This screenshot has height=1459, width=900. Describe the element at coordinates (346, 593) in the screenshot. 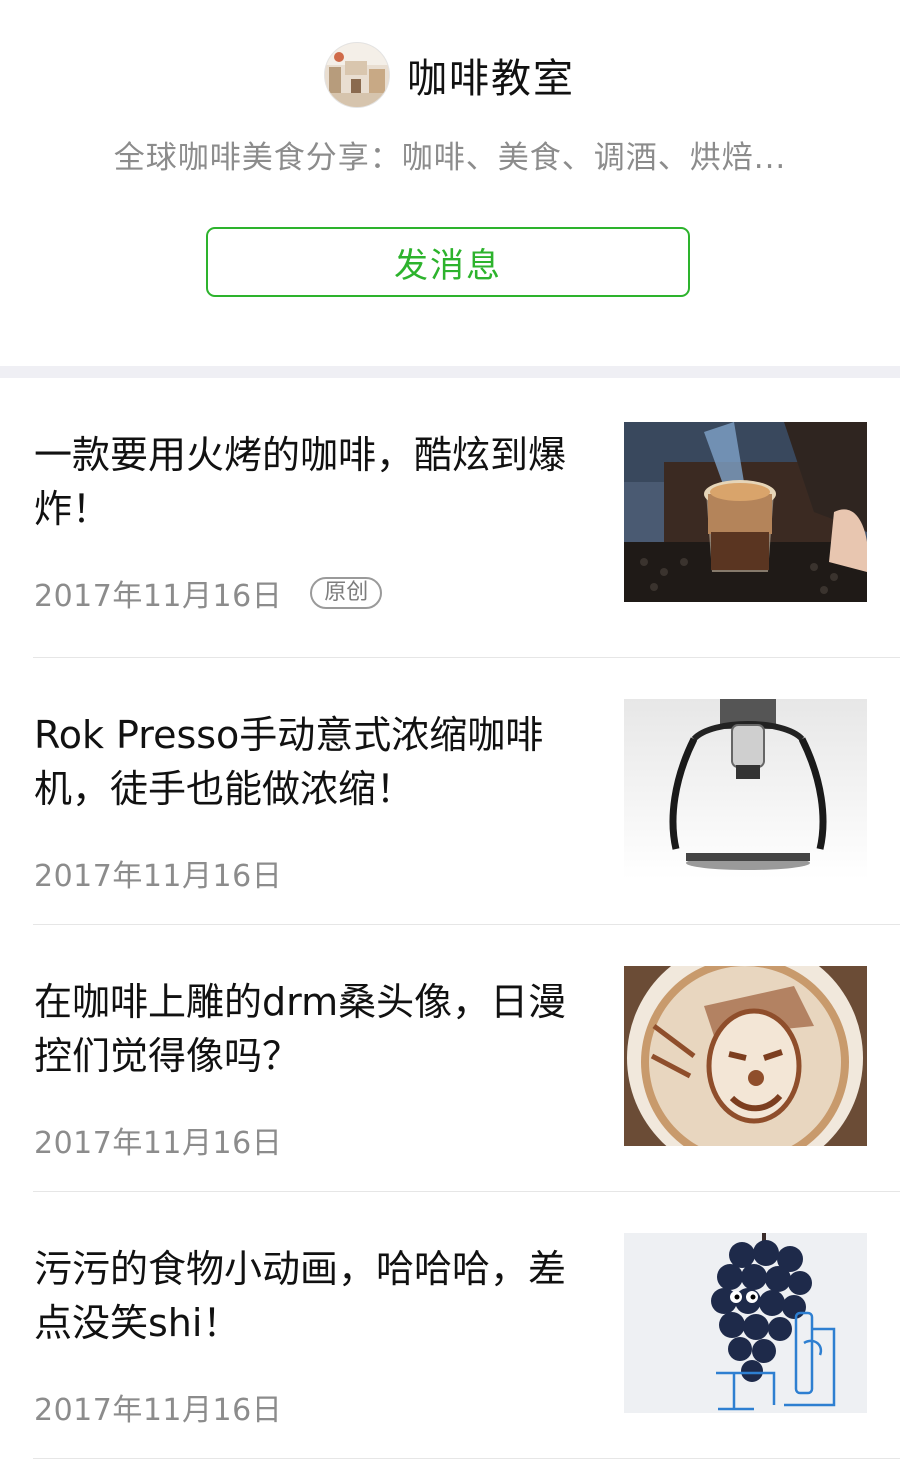

I see `original-badge: 原创` at that location.